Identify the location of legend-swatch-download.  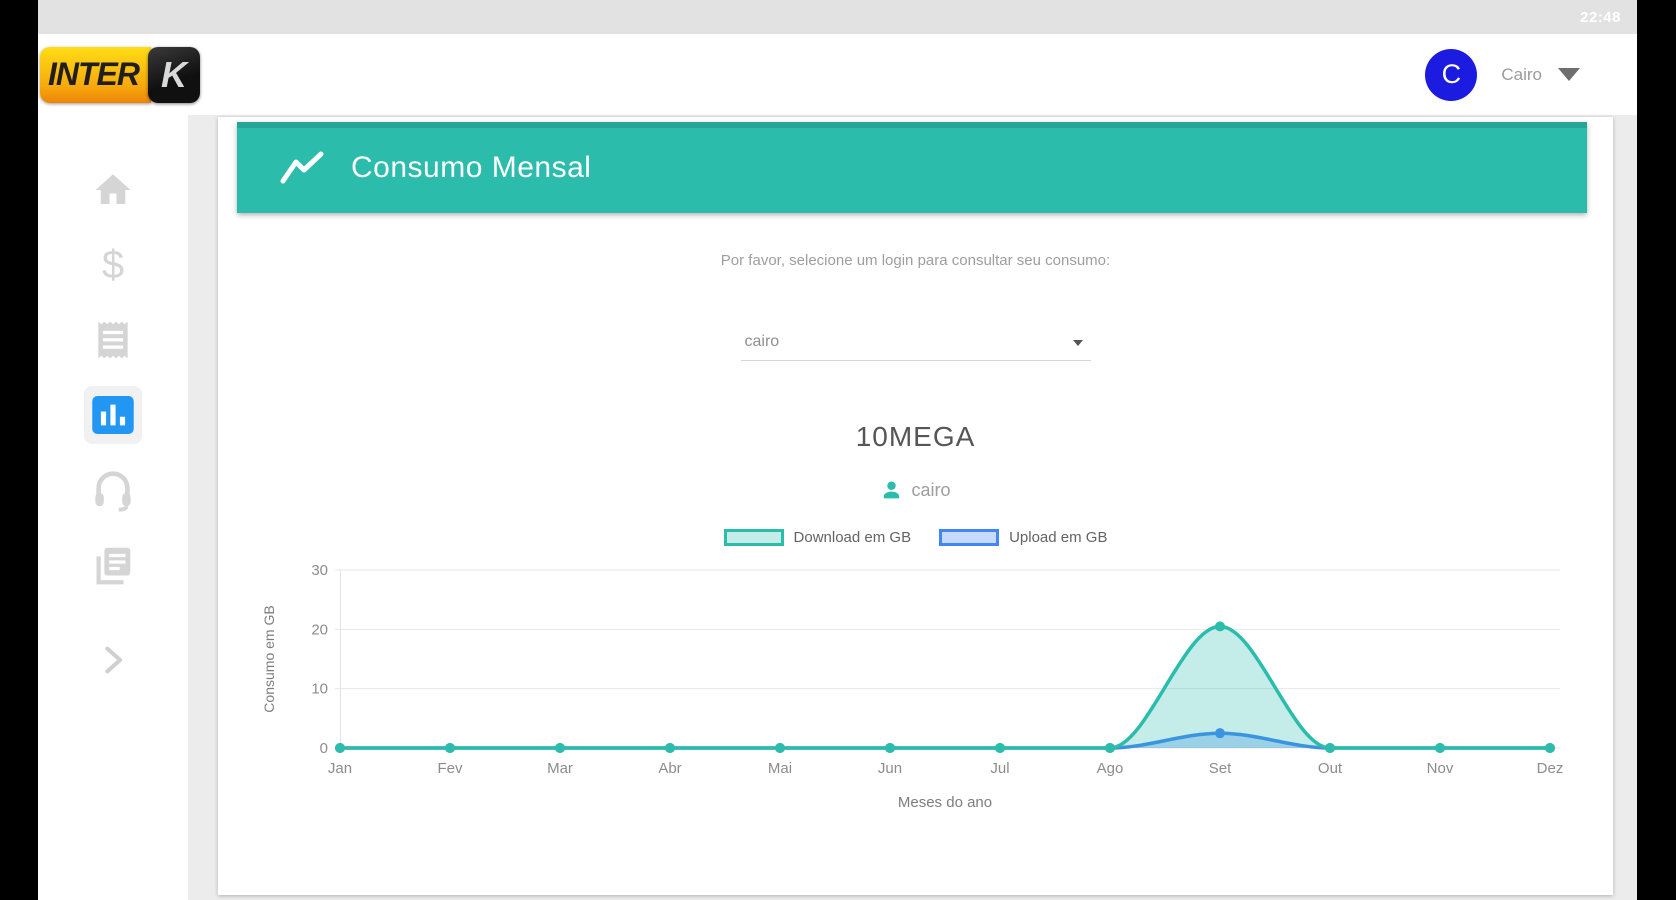
(753, 537).